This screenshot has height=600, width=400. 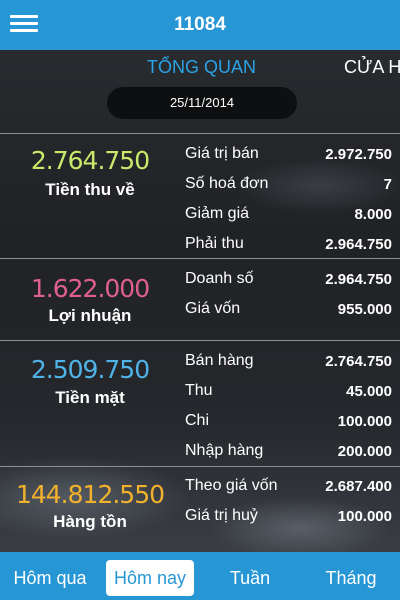 What do you see at coordinates (197, 420) in the screenshot?
I see `row-label: Chi` at bounding box center [197, 420].